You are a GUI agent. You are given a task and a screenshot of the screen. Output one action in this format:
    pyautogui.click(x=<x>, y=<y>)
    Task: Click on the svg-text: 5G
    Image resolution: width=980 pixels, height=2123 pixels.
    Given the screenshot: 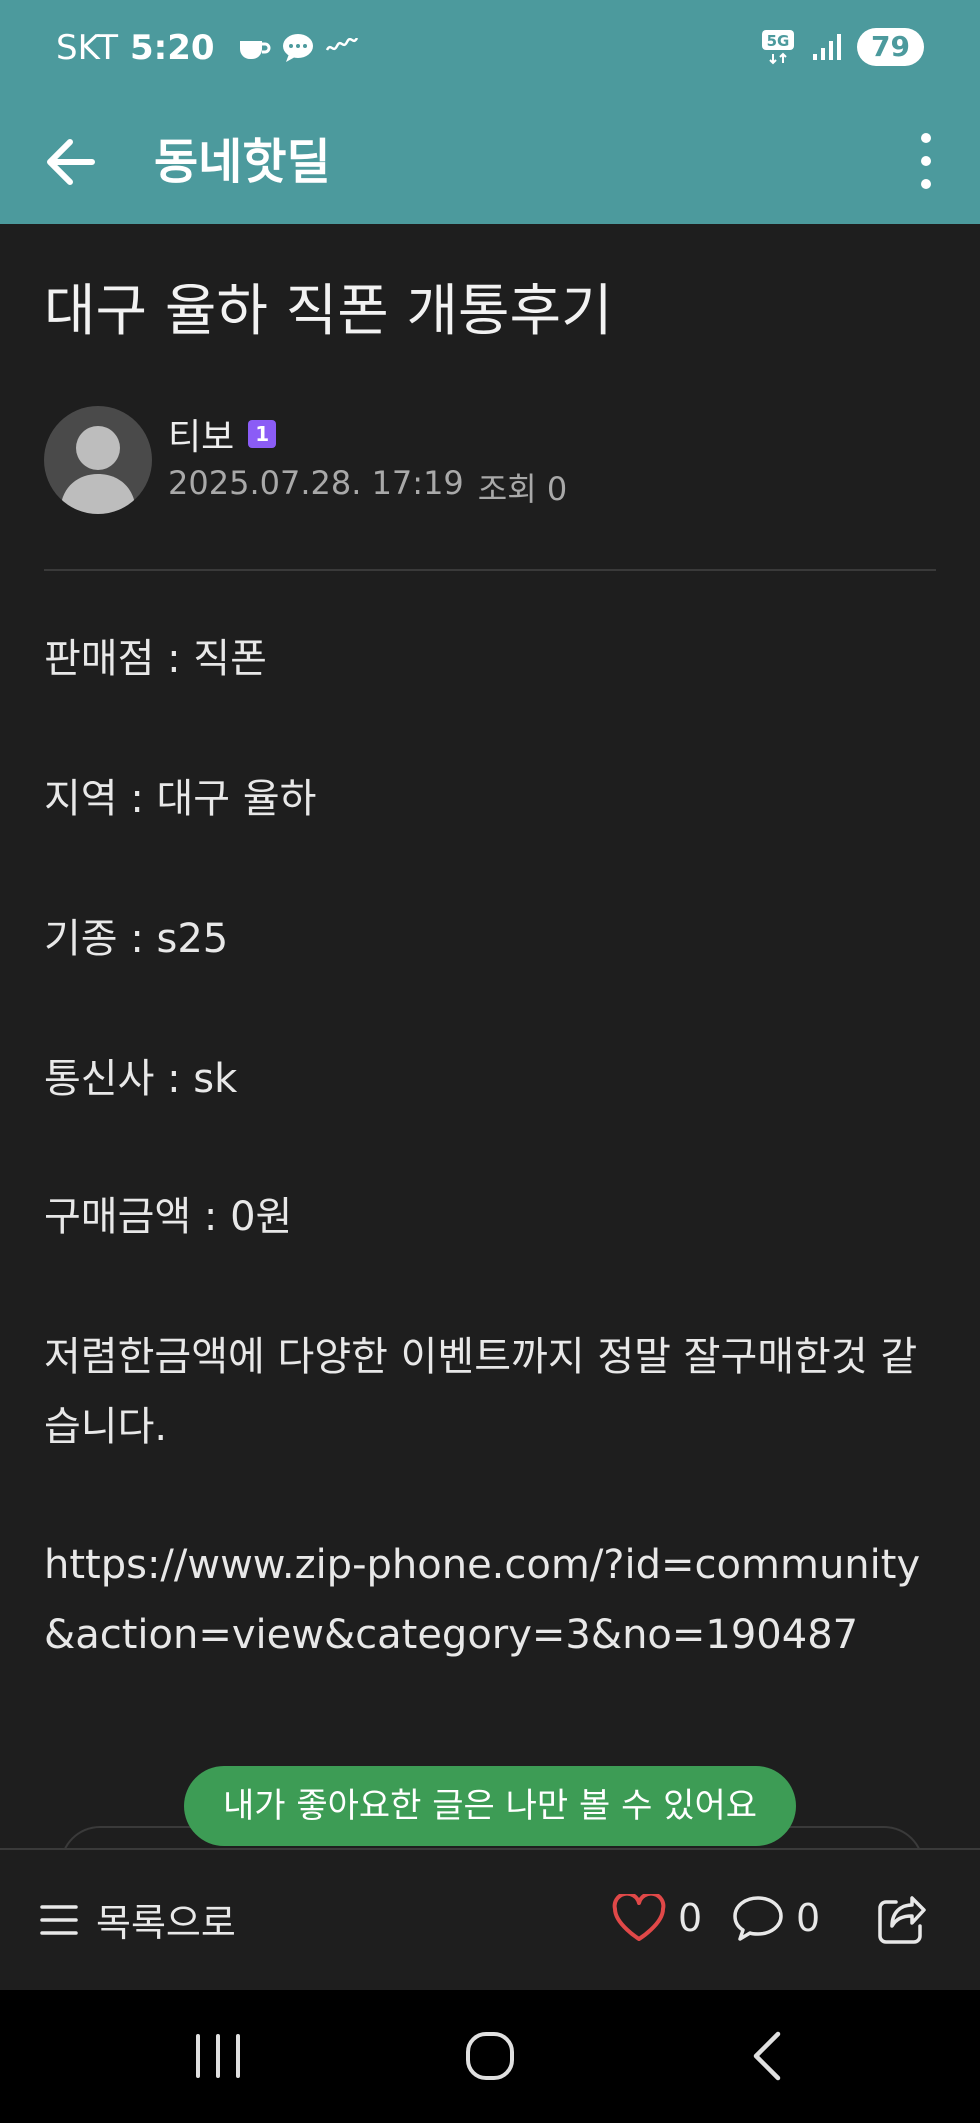 What is the action you would take?
    pyautogui.click(x=778, y=41)
    